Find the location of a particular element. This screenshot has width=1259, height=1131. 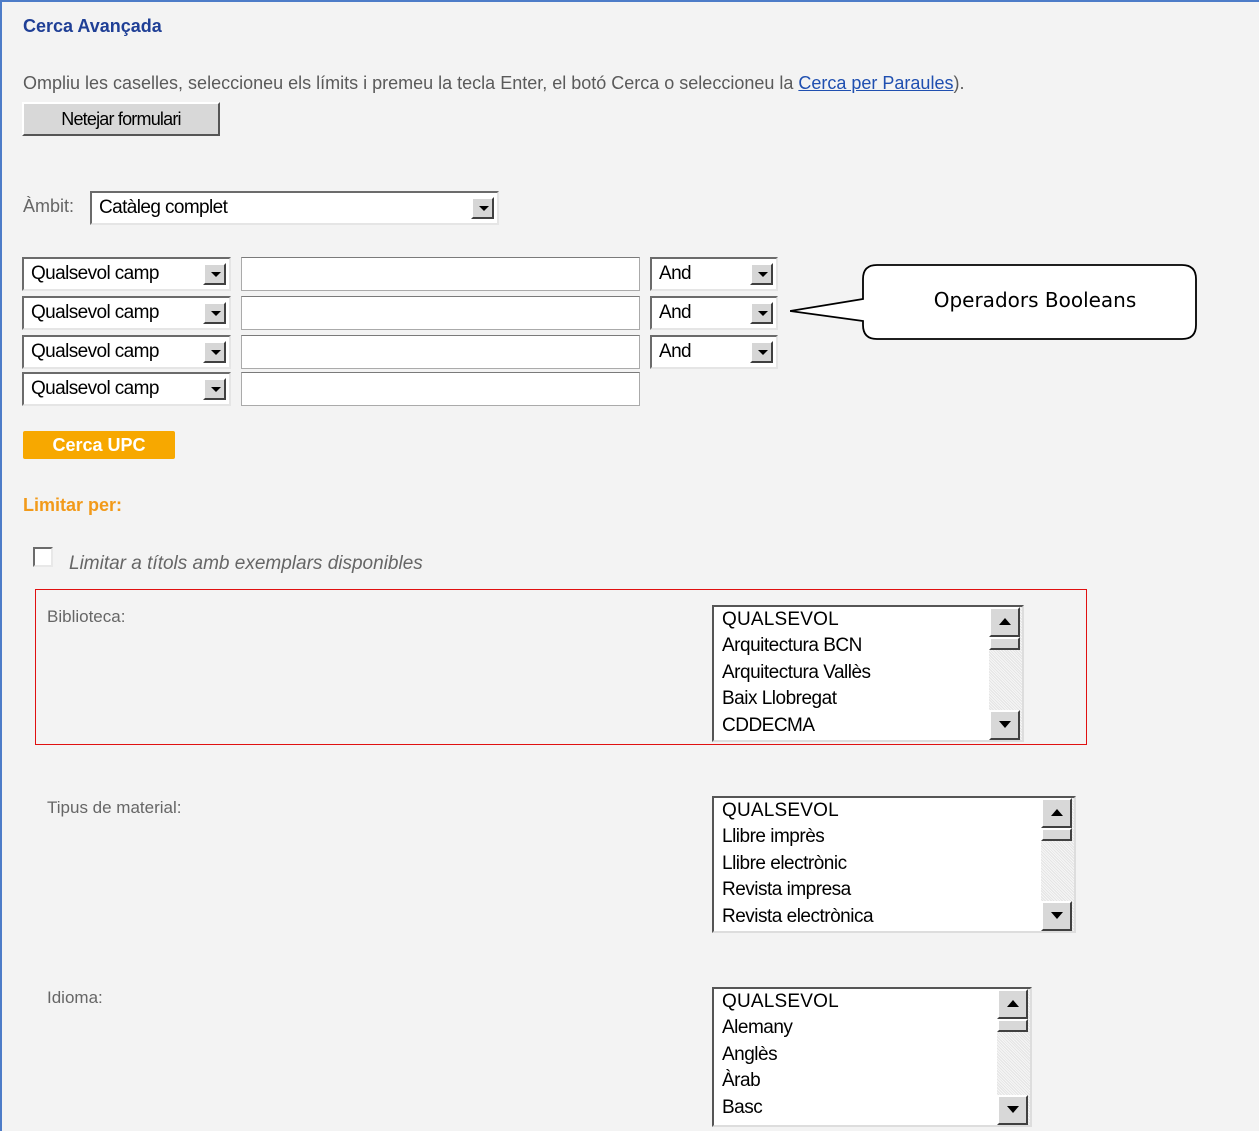

field-select-1: Qualsevol camp is located at coordinates (126, 274).